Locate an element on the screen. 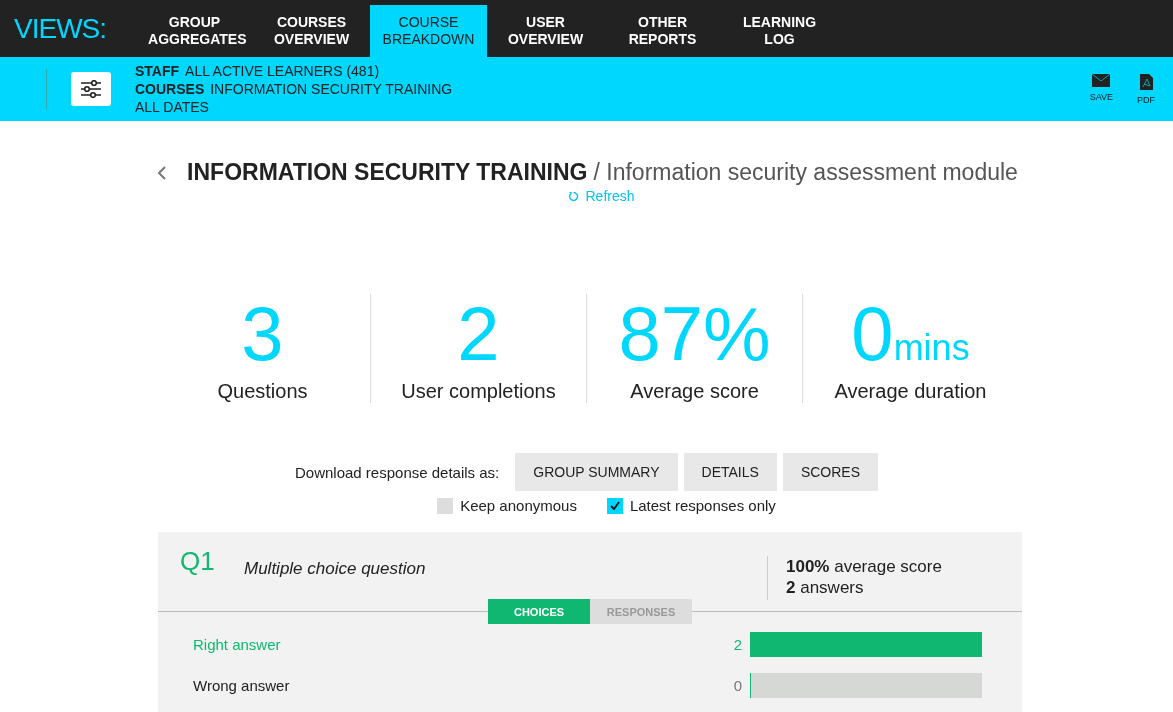 The height and width of the screenshot is (712, 1173). checkbox-label: Keep anonymous is located at coordinates (518, 505).